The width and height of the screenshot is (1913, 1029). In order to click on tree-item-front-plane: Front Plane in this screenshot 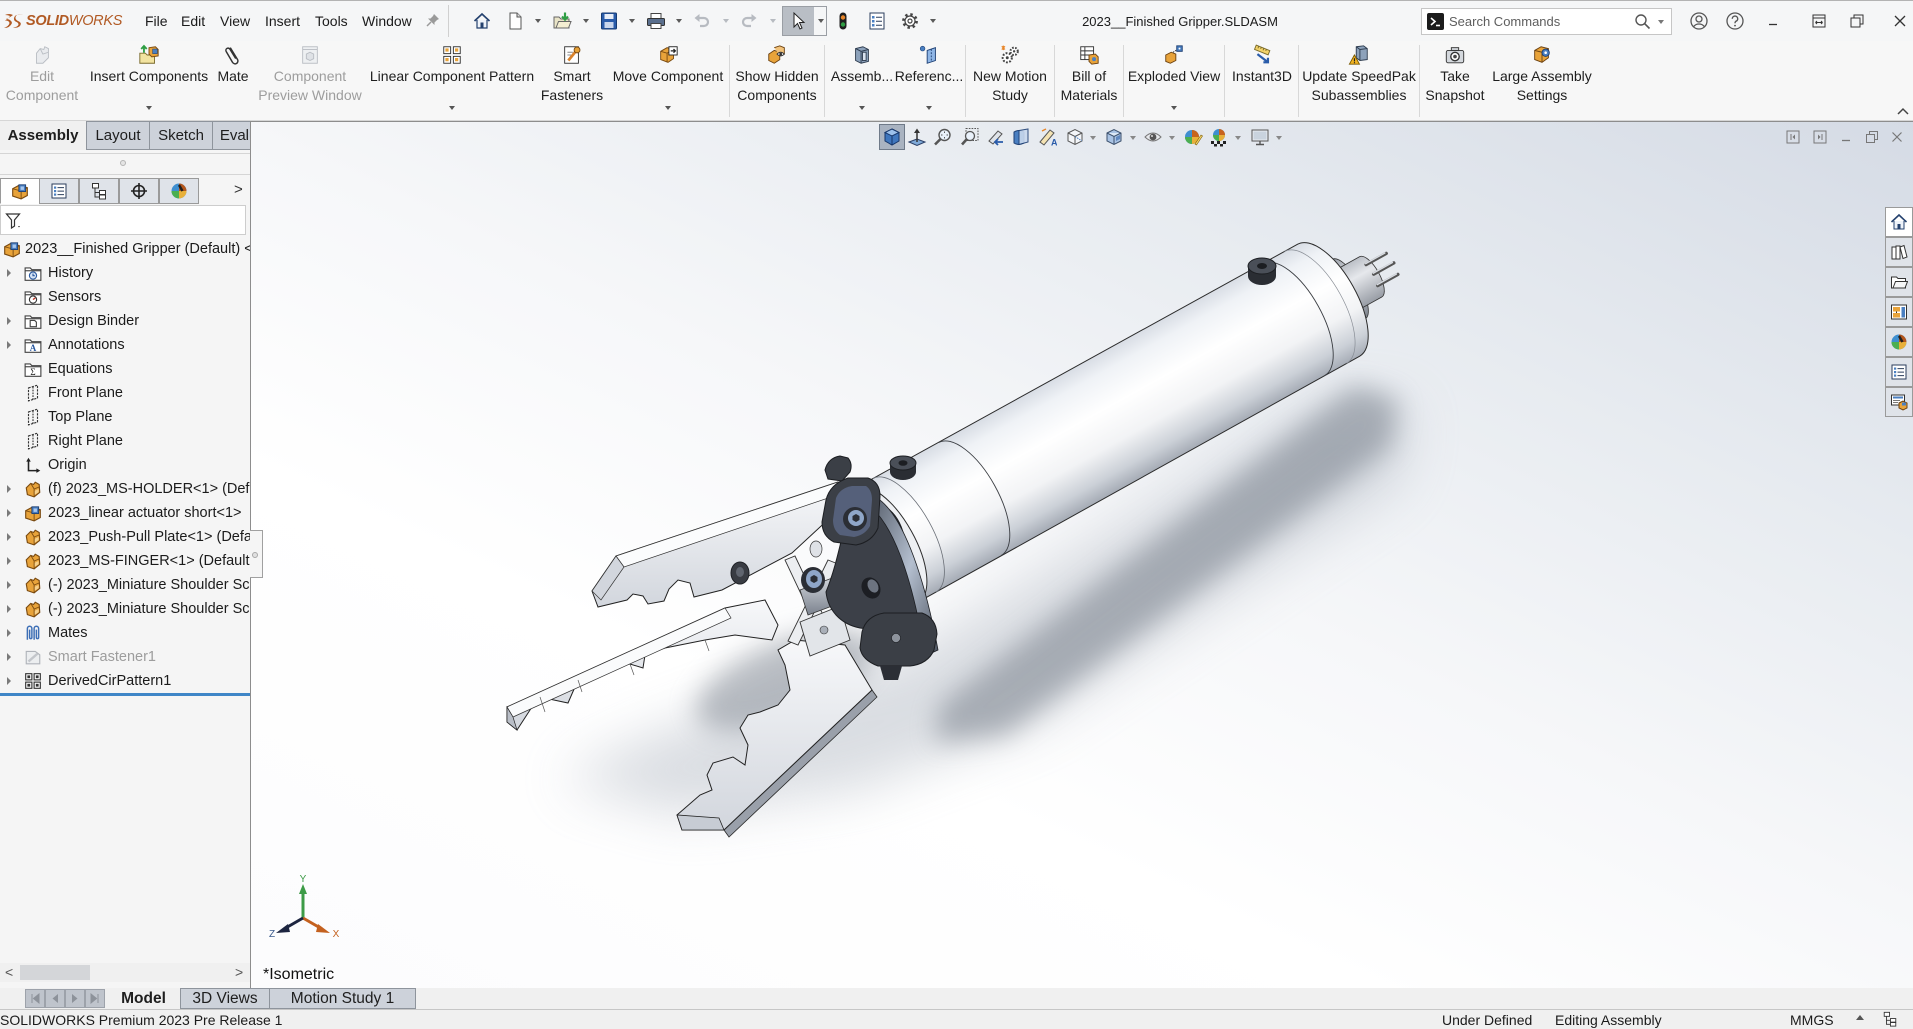, I will do `click(125, 393)`.